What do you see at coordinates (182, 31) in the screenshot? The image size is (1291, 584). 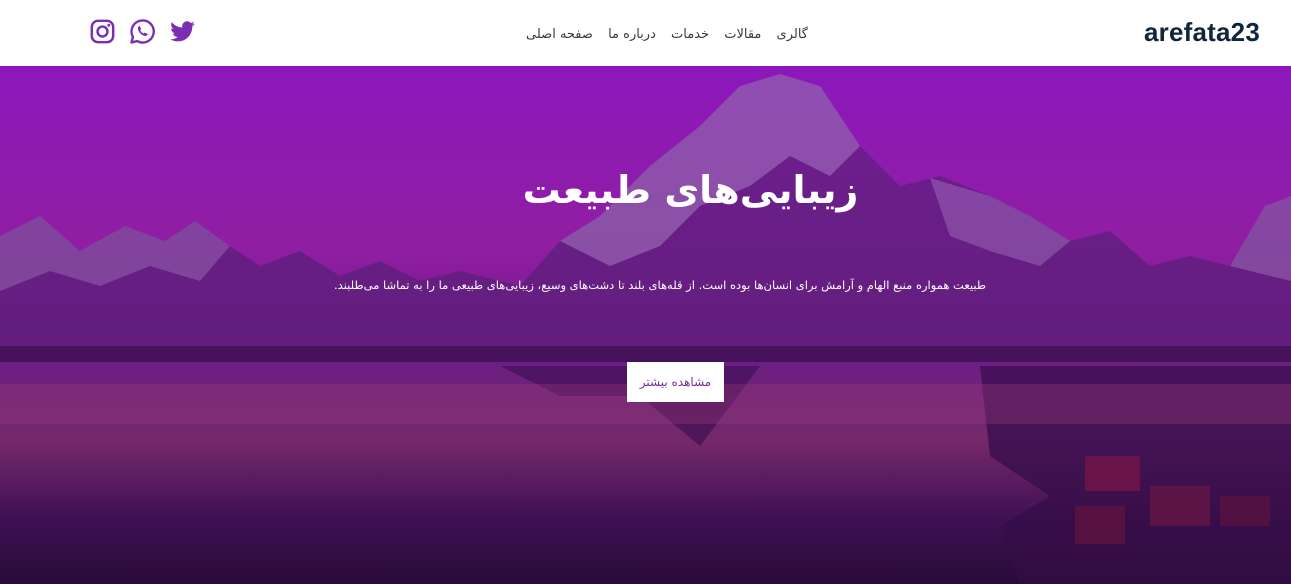 I see `twitter-icon` at bounding box center [182, 31].